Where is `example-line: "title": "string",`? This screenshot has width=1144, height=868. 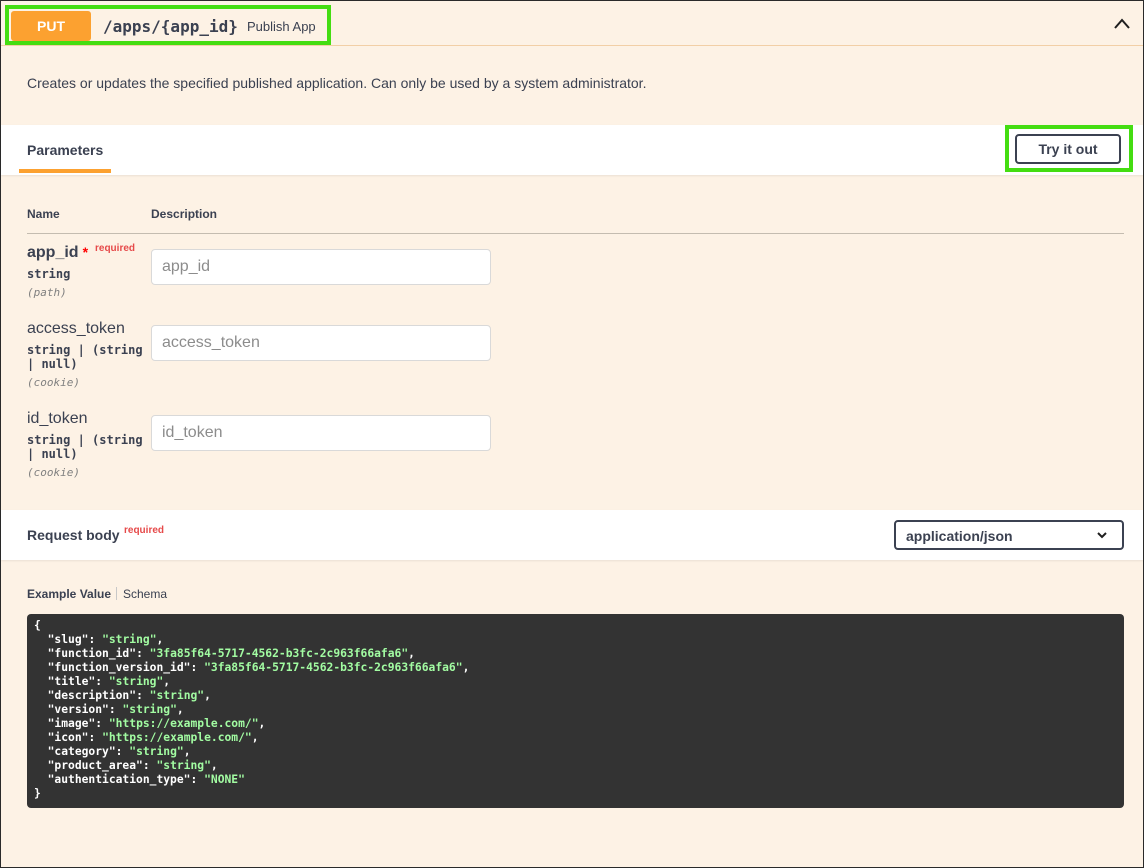 example-line: "title": "string", is located at coordinates (109, 681).